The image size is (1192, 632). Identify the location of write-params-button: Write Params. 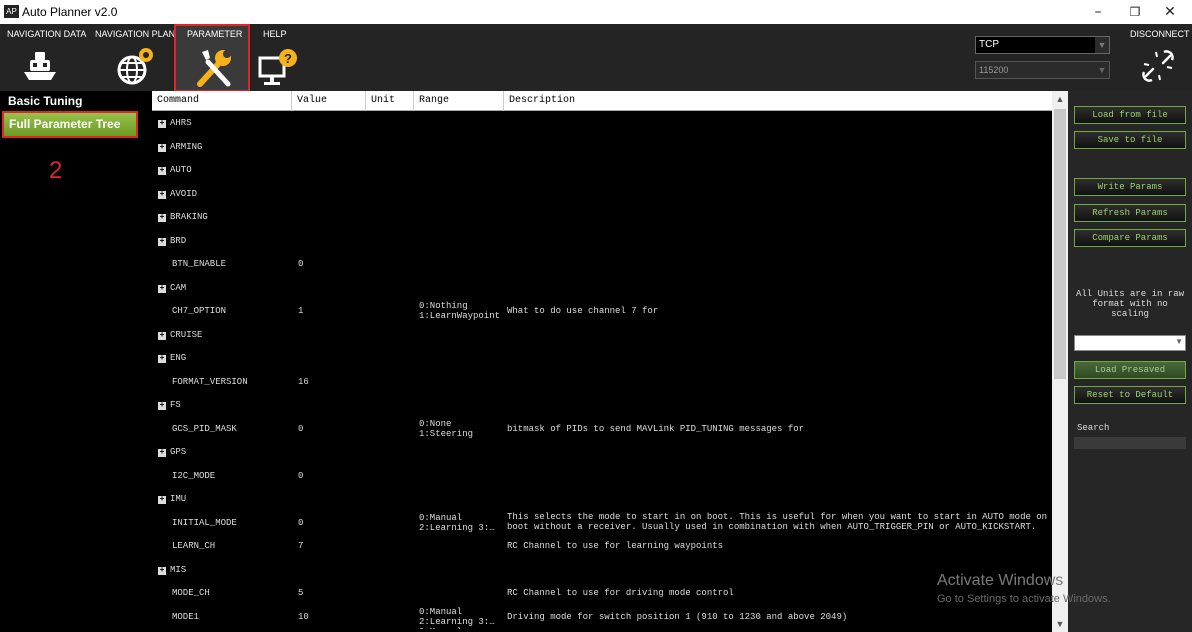
(1130, 187).